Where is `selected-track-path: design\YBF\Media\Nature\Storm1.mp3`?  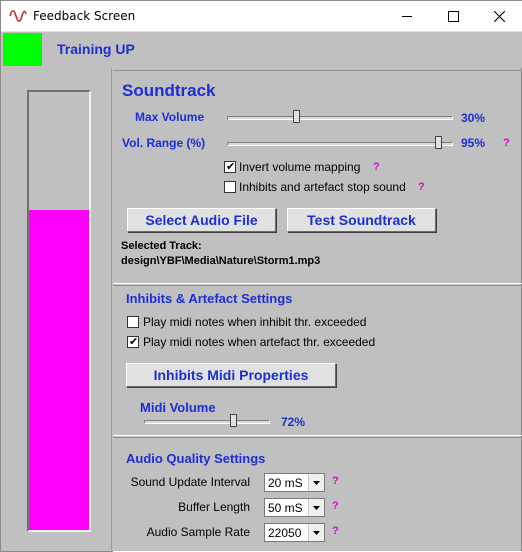
selected-track-path: design\YBF\Media\Nature\Storm1.mp3 is located at coordinates (221, 261).